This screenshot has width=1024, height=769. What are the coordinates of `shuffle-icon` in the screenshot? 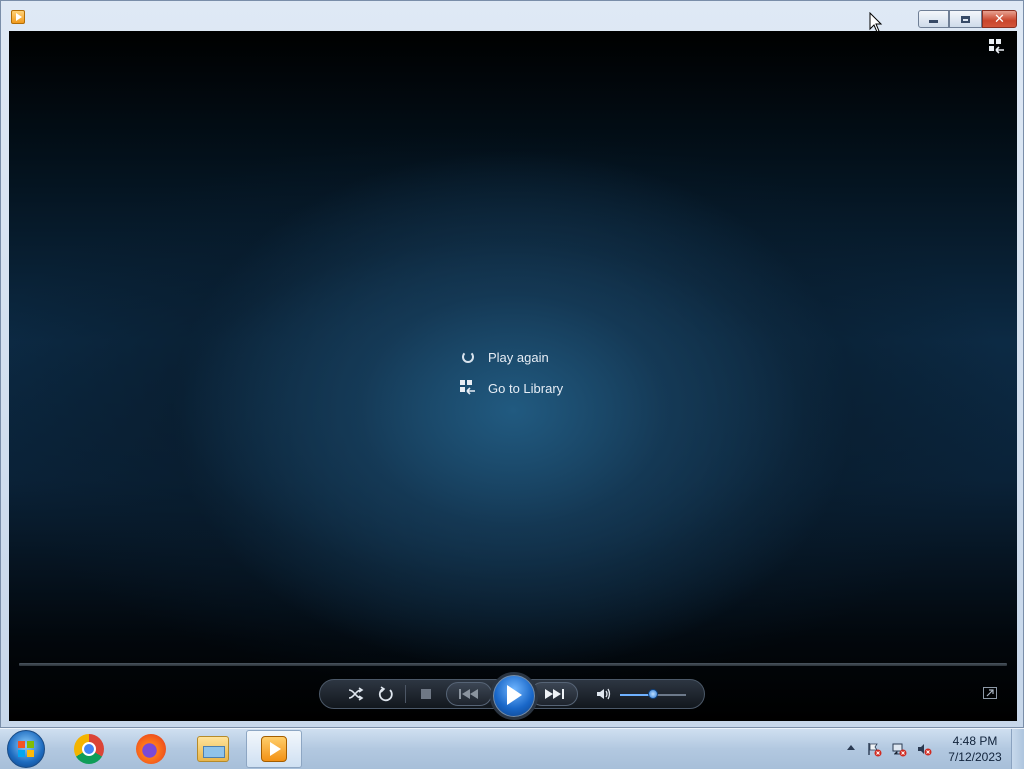 It's located at (356, 694).